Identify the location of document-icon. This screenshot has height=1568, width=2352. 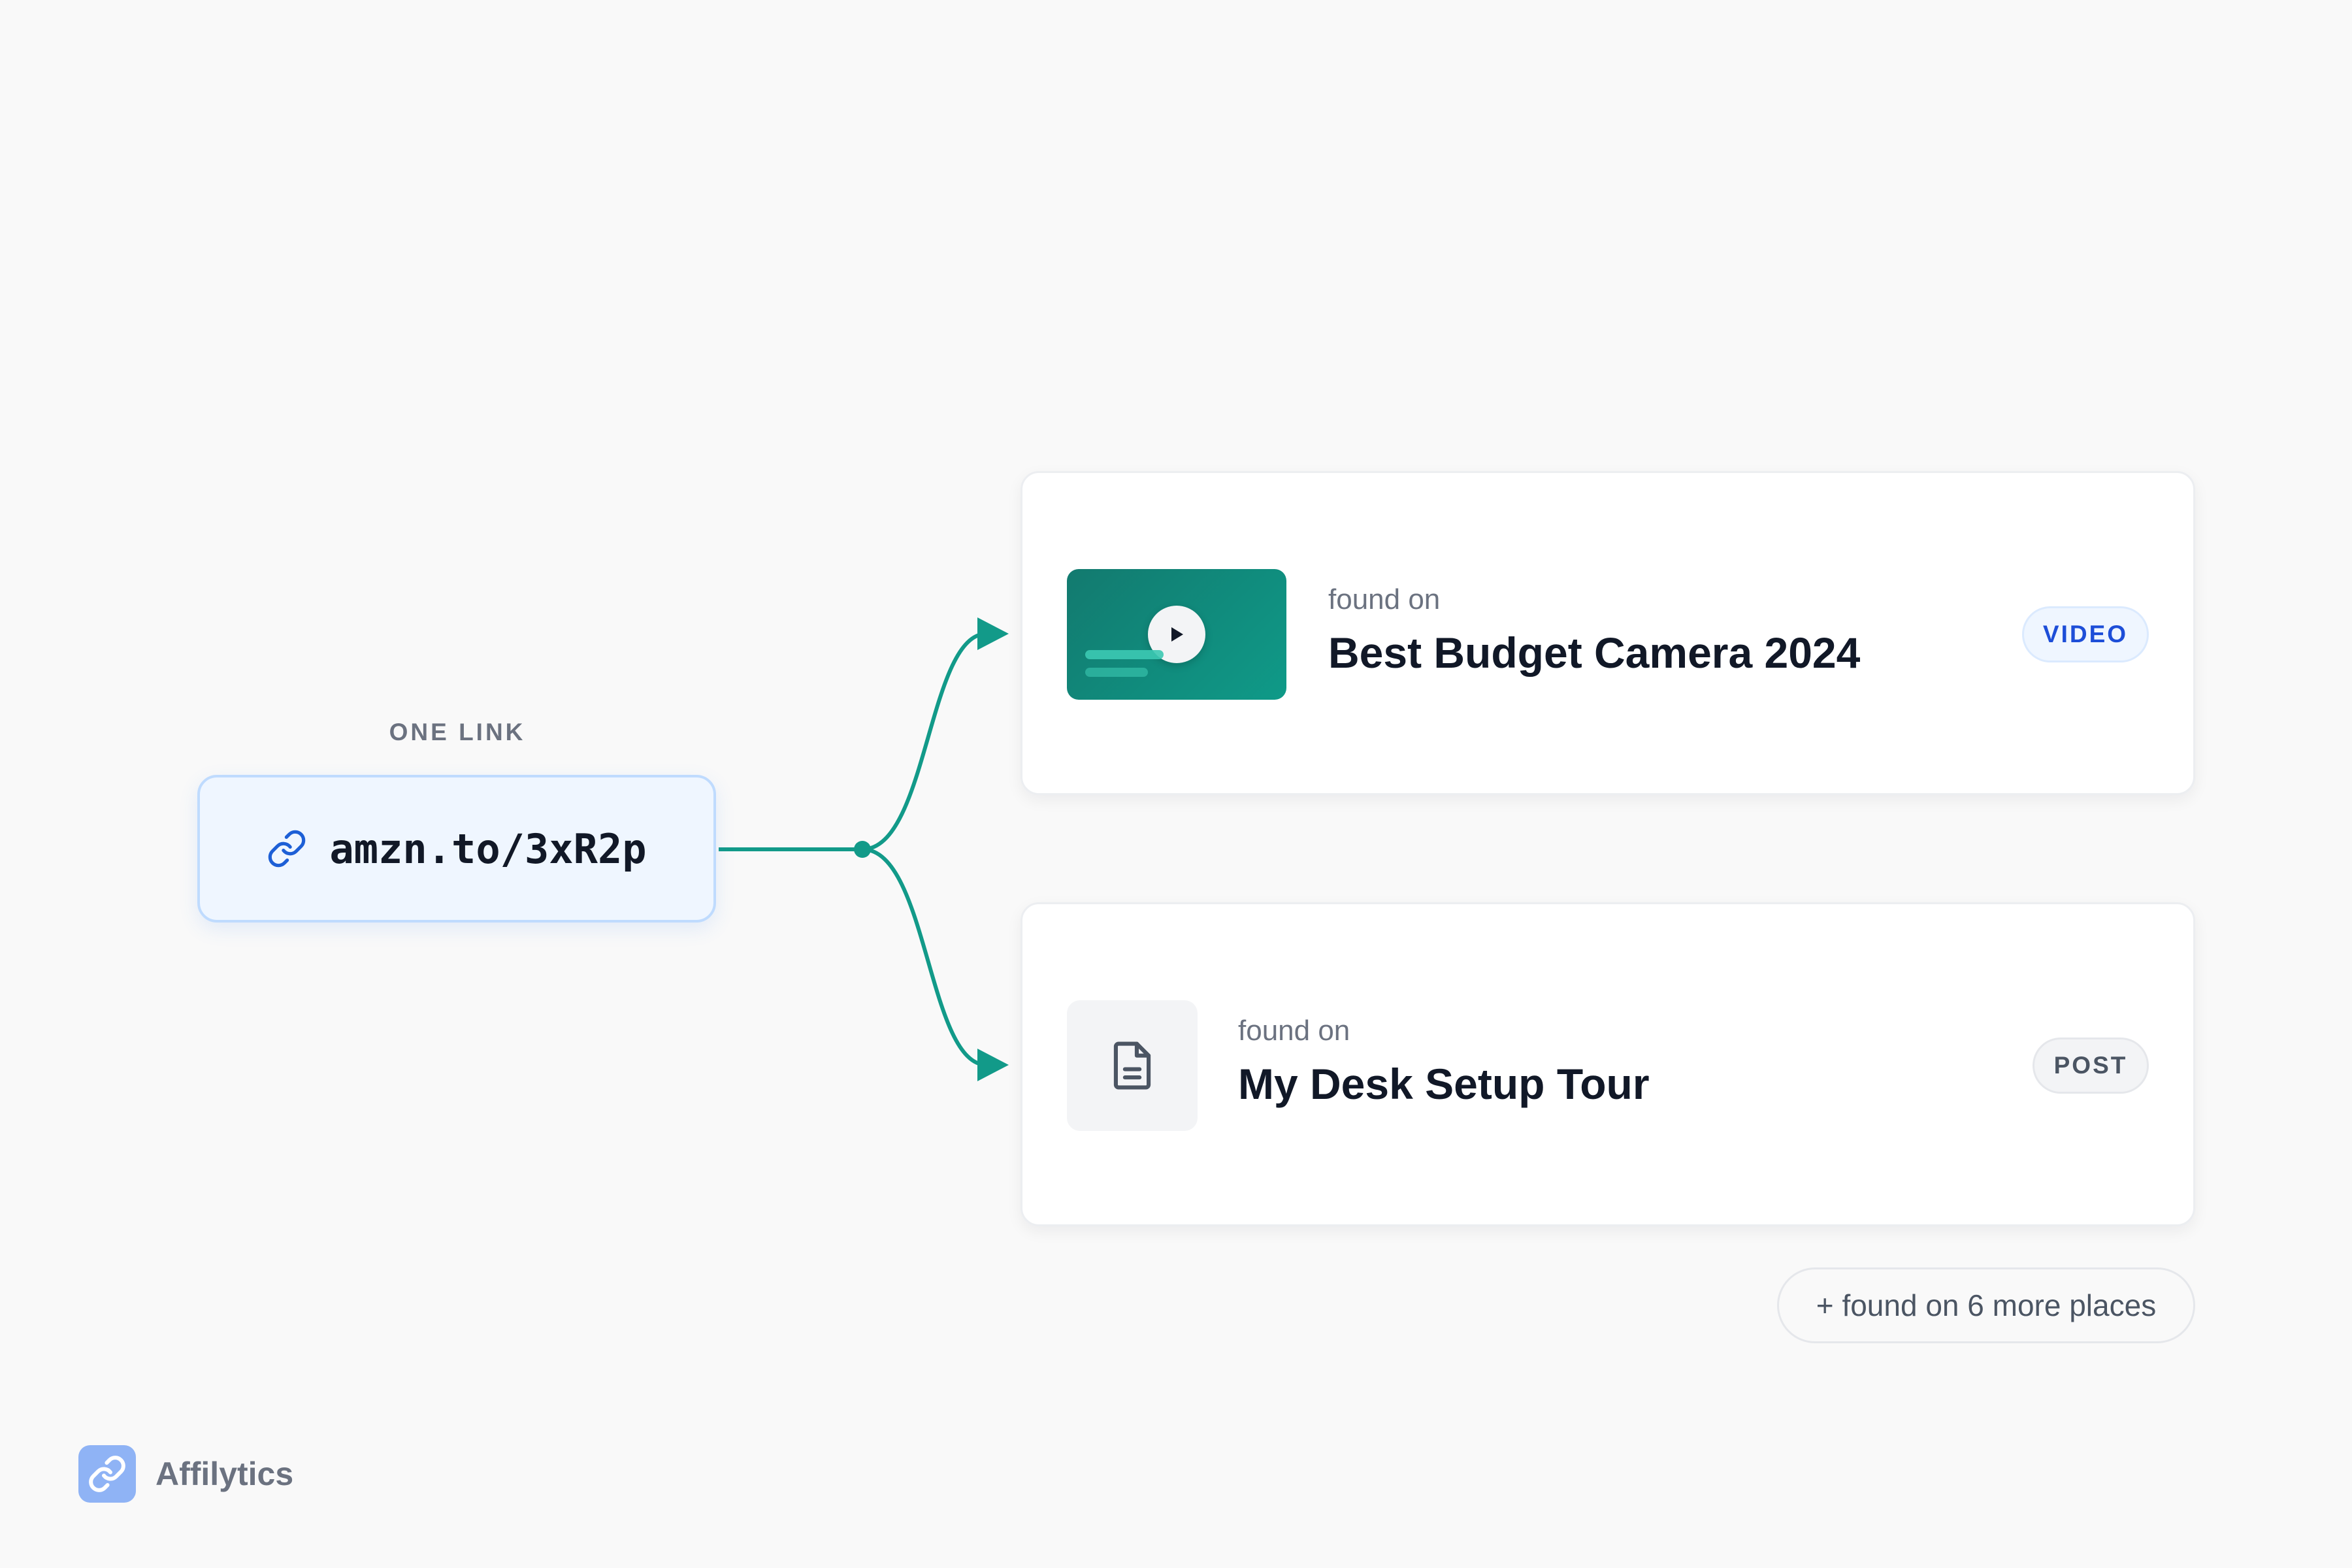
(1132, 1065).